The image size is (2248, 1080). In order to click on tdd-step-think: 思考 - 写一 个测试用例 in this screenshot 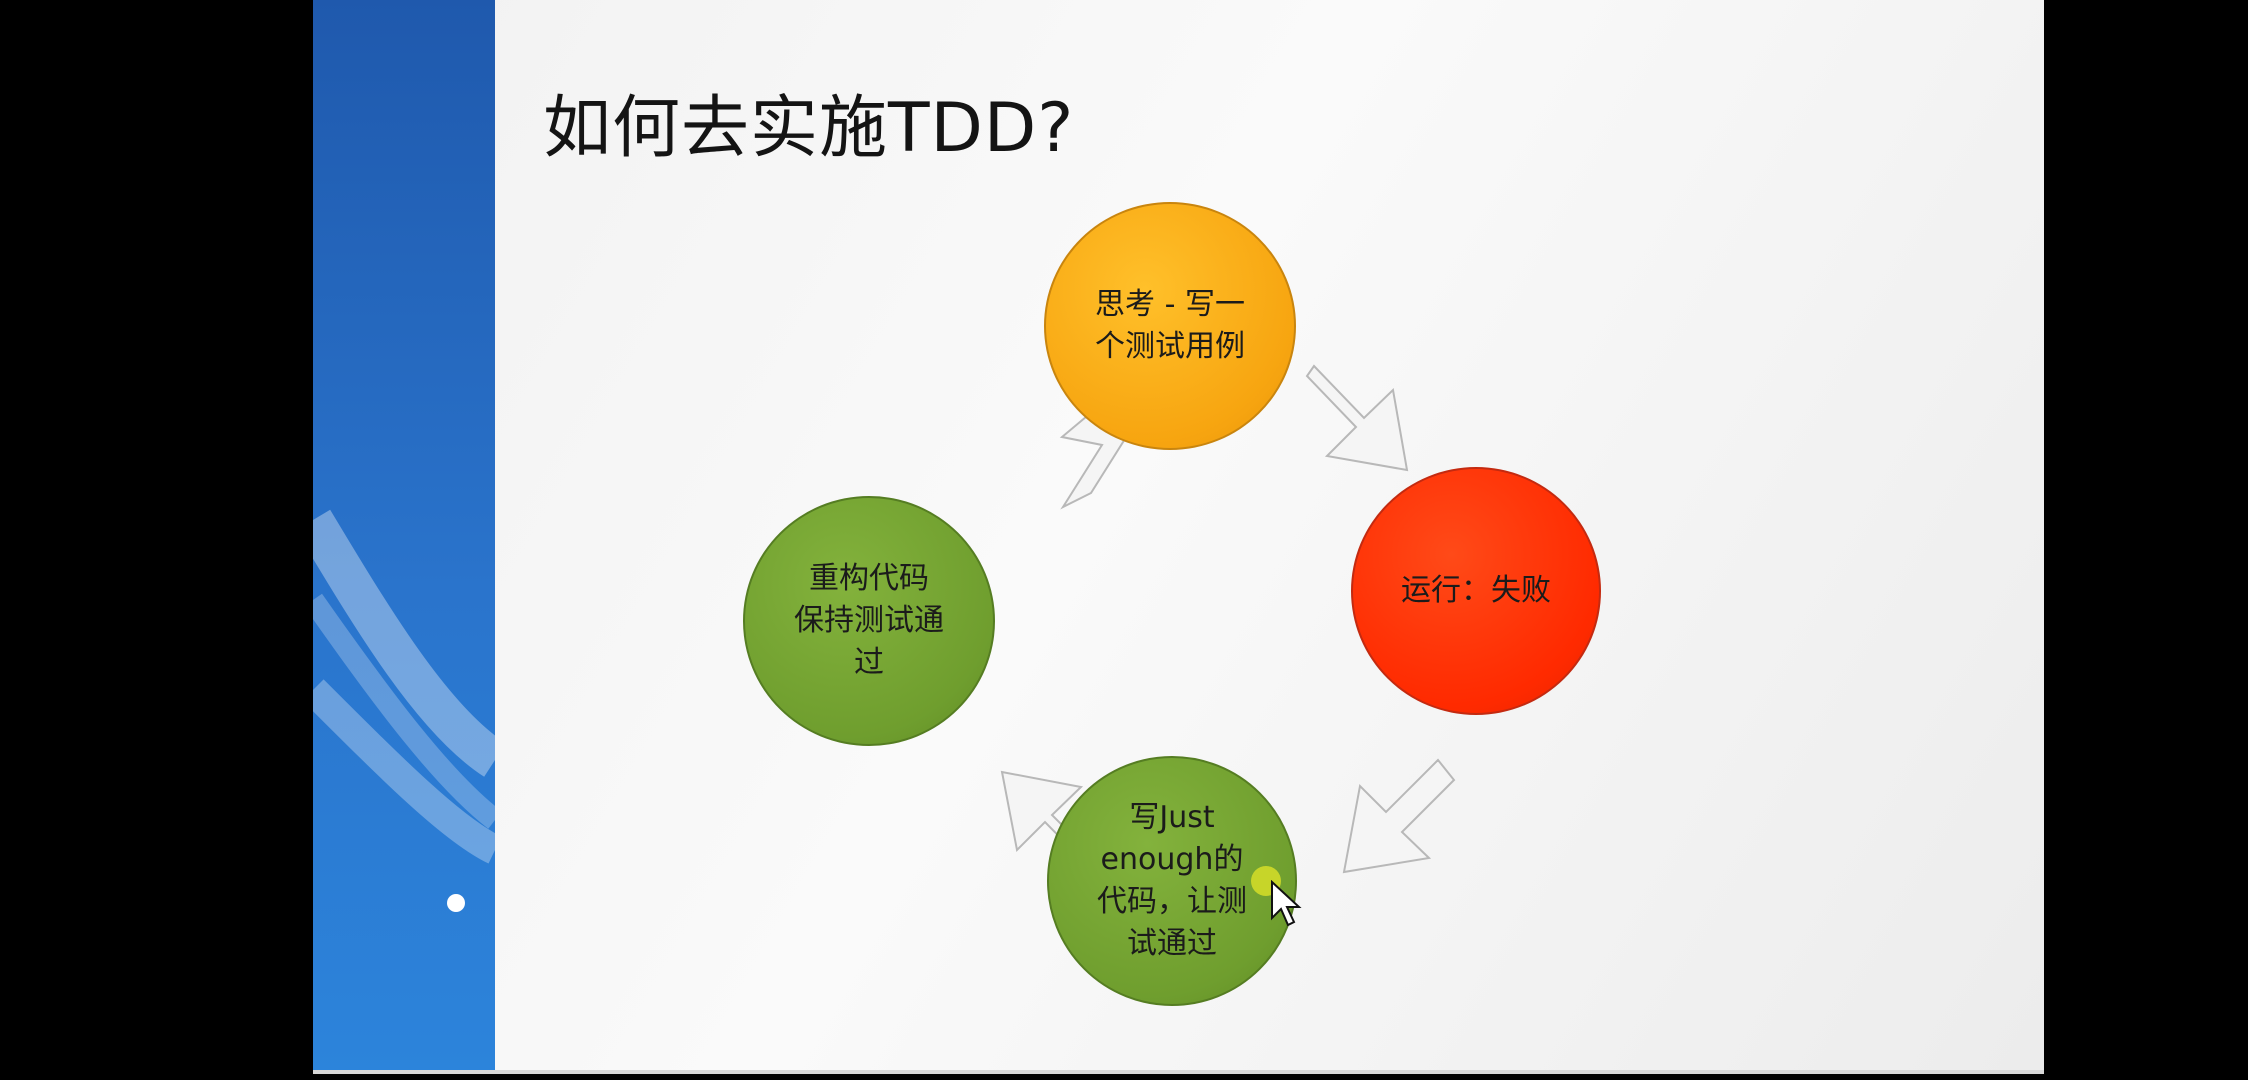, I will do `click(1170, 326)`.